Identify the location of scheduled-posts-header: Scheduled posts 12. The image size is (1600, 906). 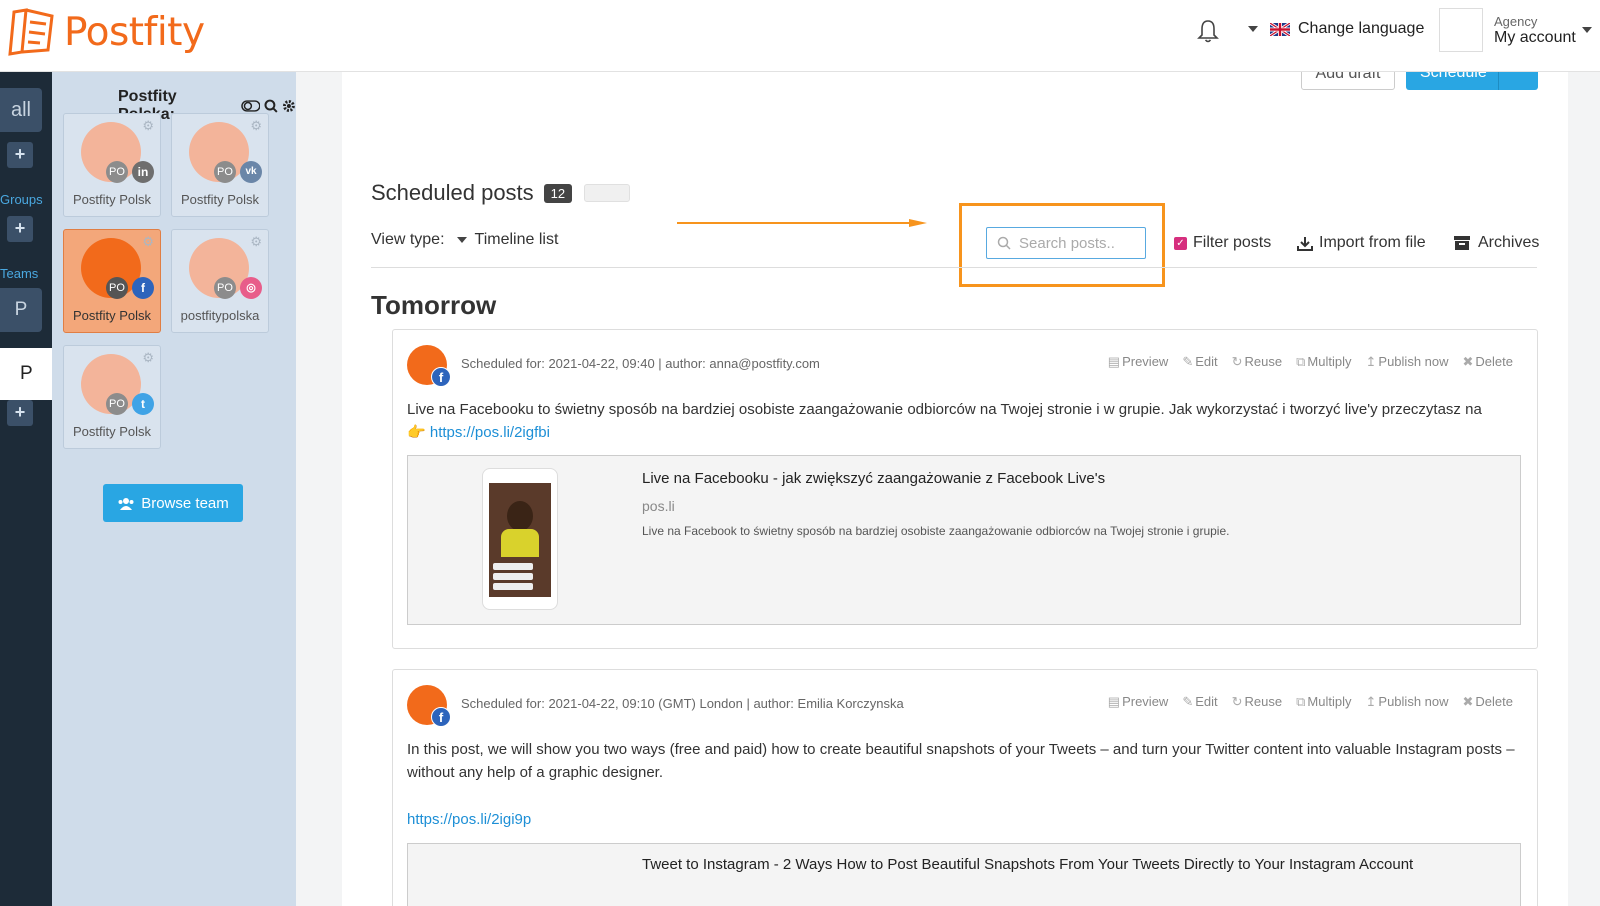
(501, 193).